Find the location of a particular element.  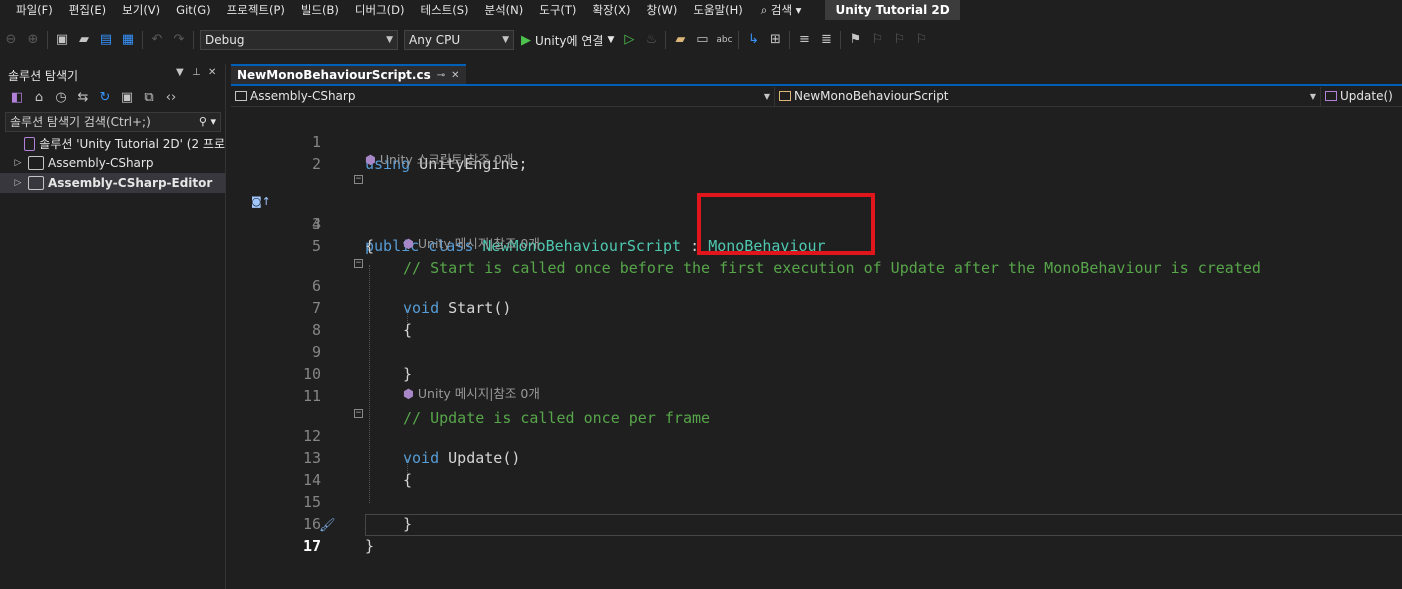

tab-newmonobehaviourscript: NewMonoBehaviourScript.cs ⊸ ✕ is located at coordinates (348, 74).